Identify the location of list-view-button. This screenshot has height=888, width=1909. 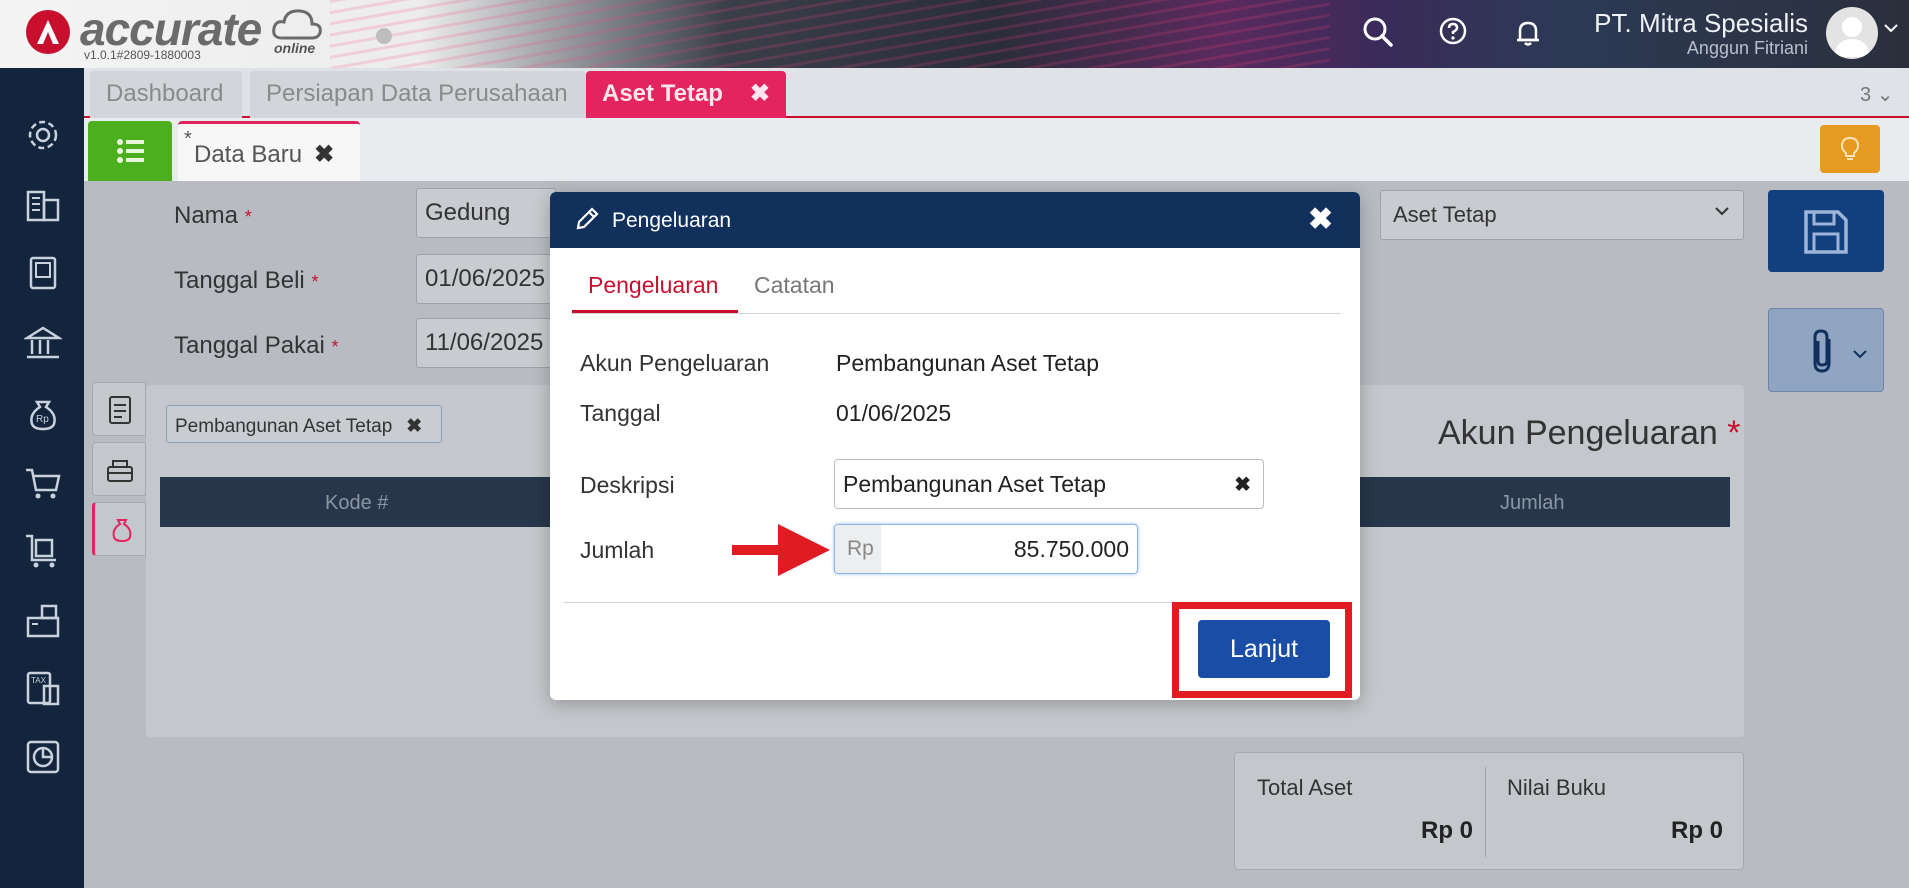
(130, 151).